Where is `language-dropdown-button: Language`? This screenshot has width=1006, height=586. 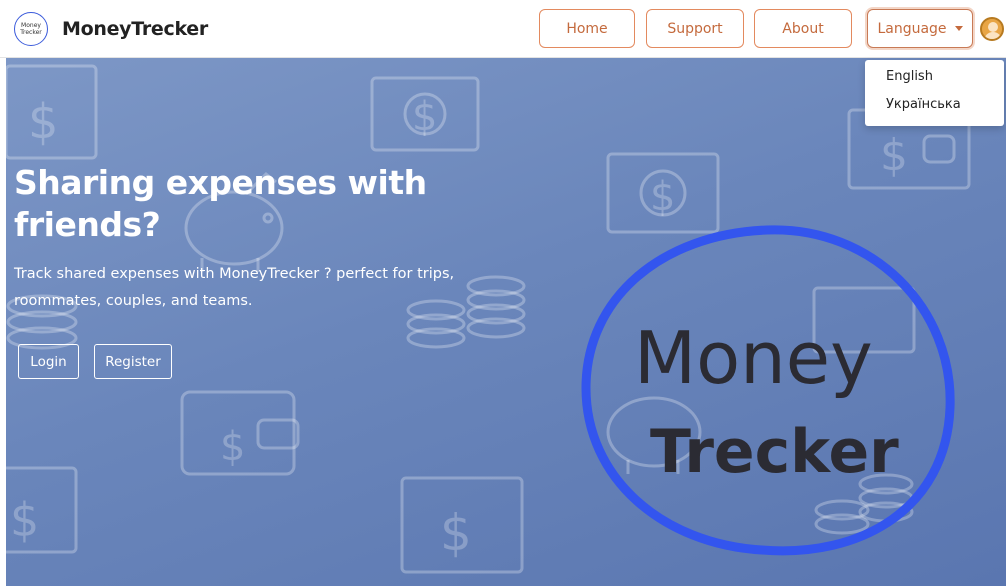 language-dropdown-button: Language is located at coordinates (920, 28).